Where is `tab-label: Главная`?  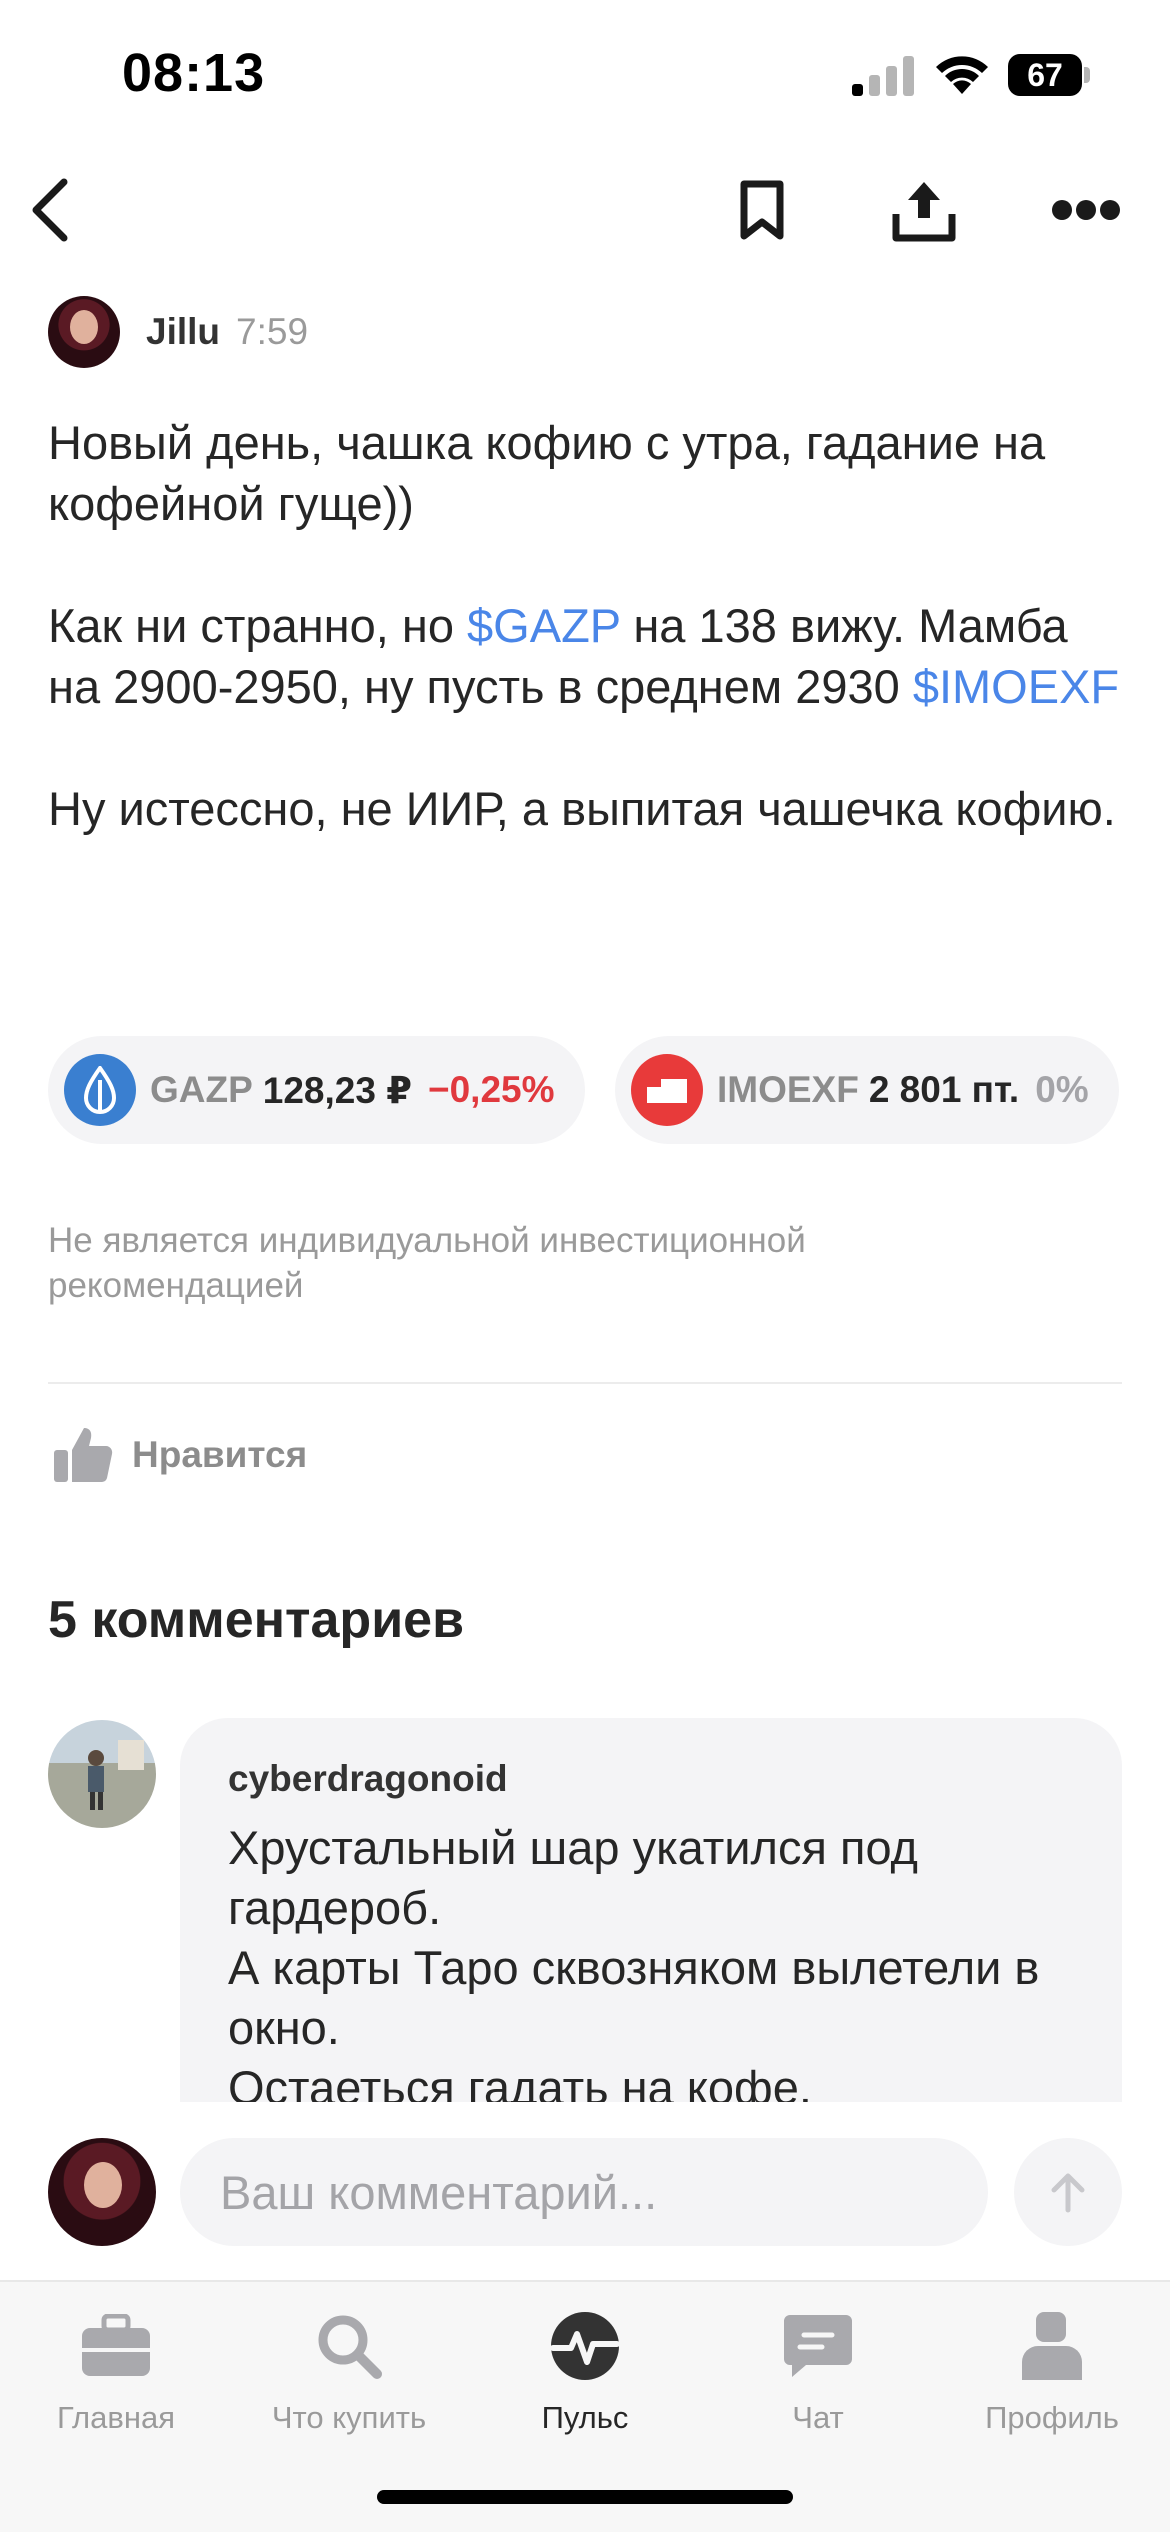 tab-label: Главная is located at coordinates (116, 2417).